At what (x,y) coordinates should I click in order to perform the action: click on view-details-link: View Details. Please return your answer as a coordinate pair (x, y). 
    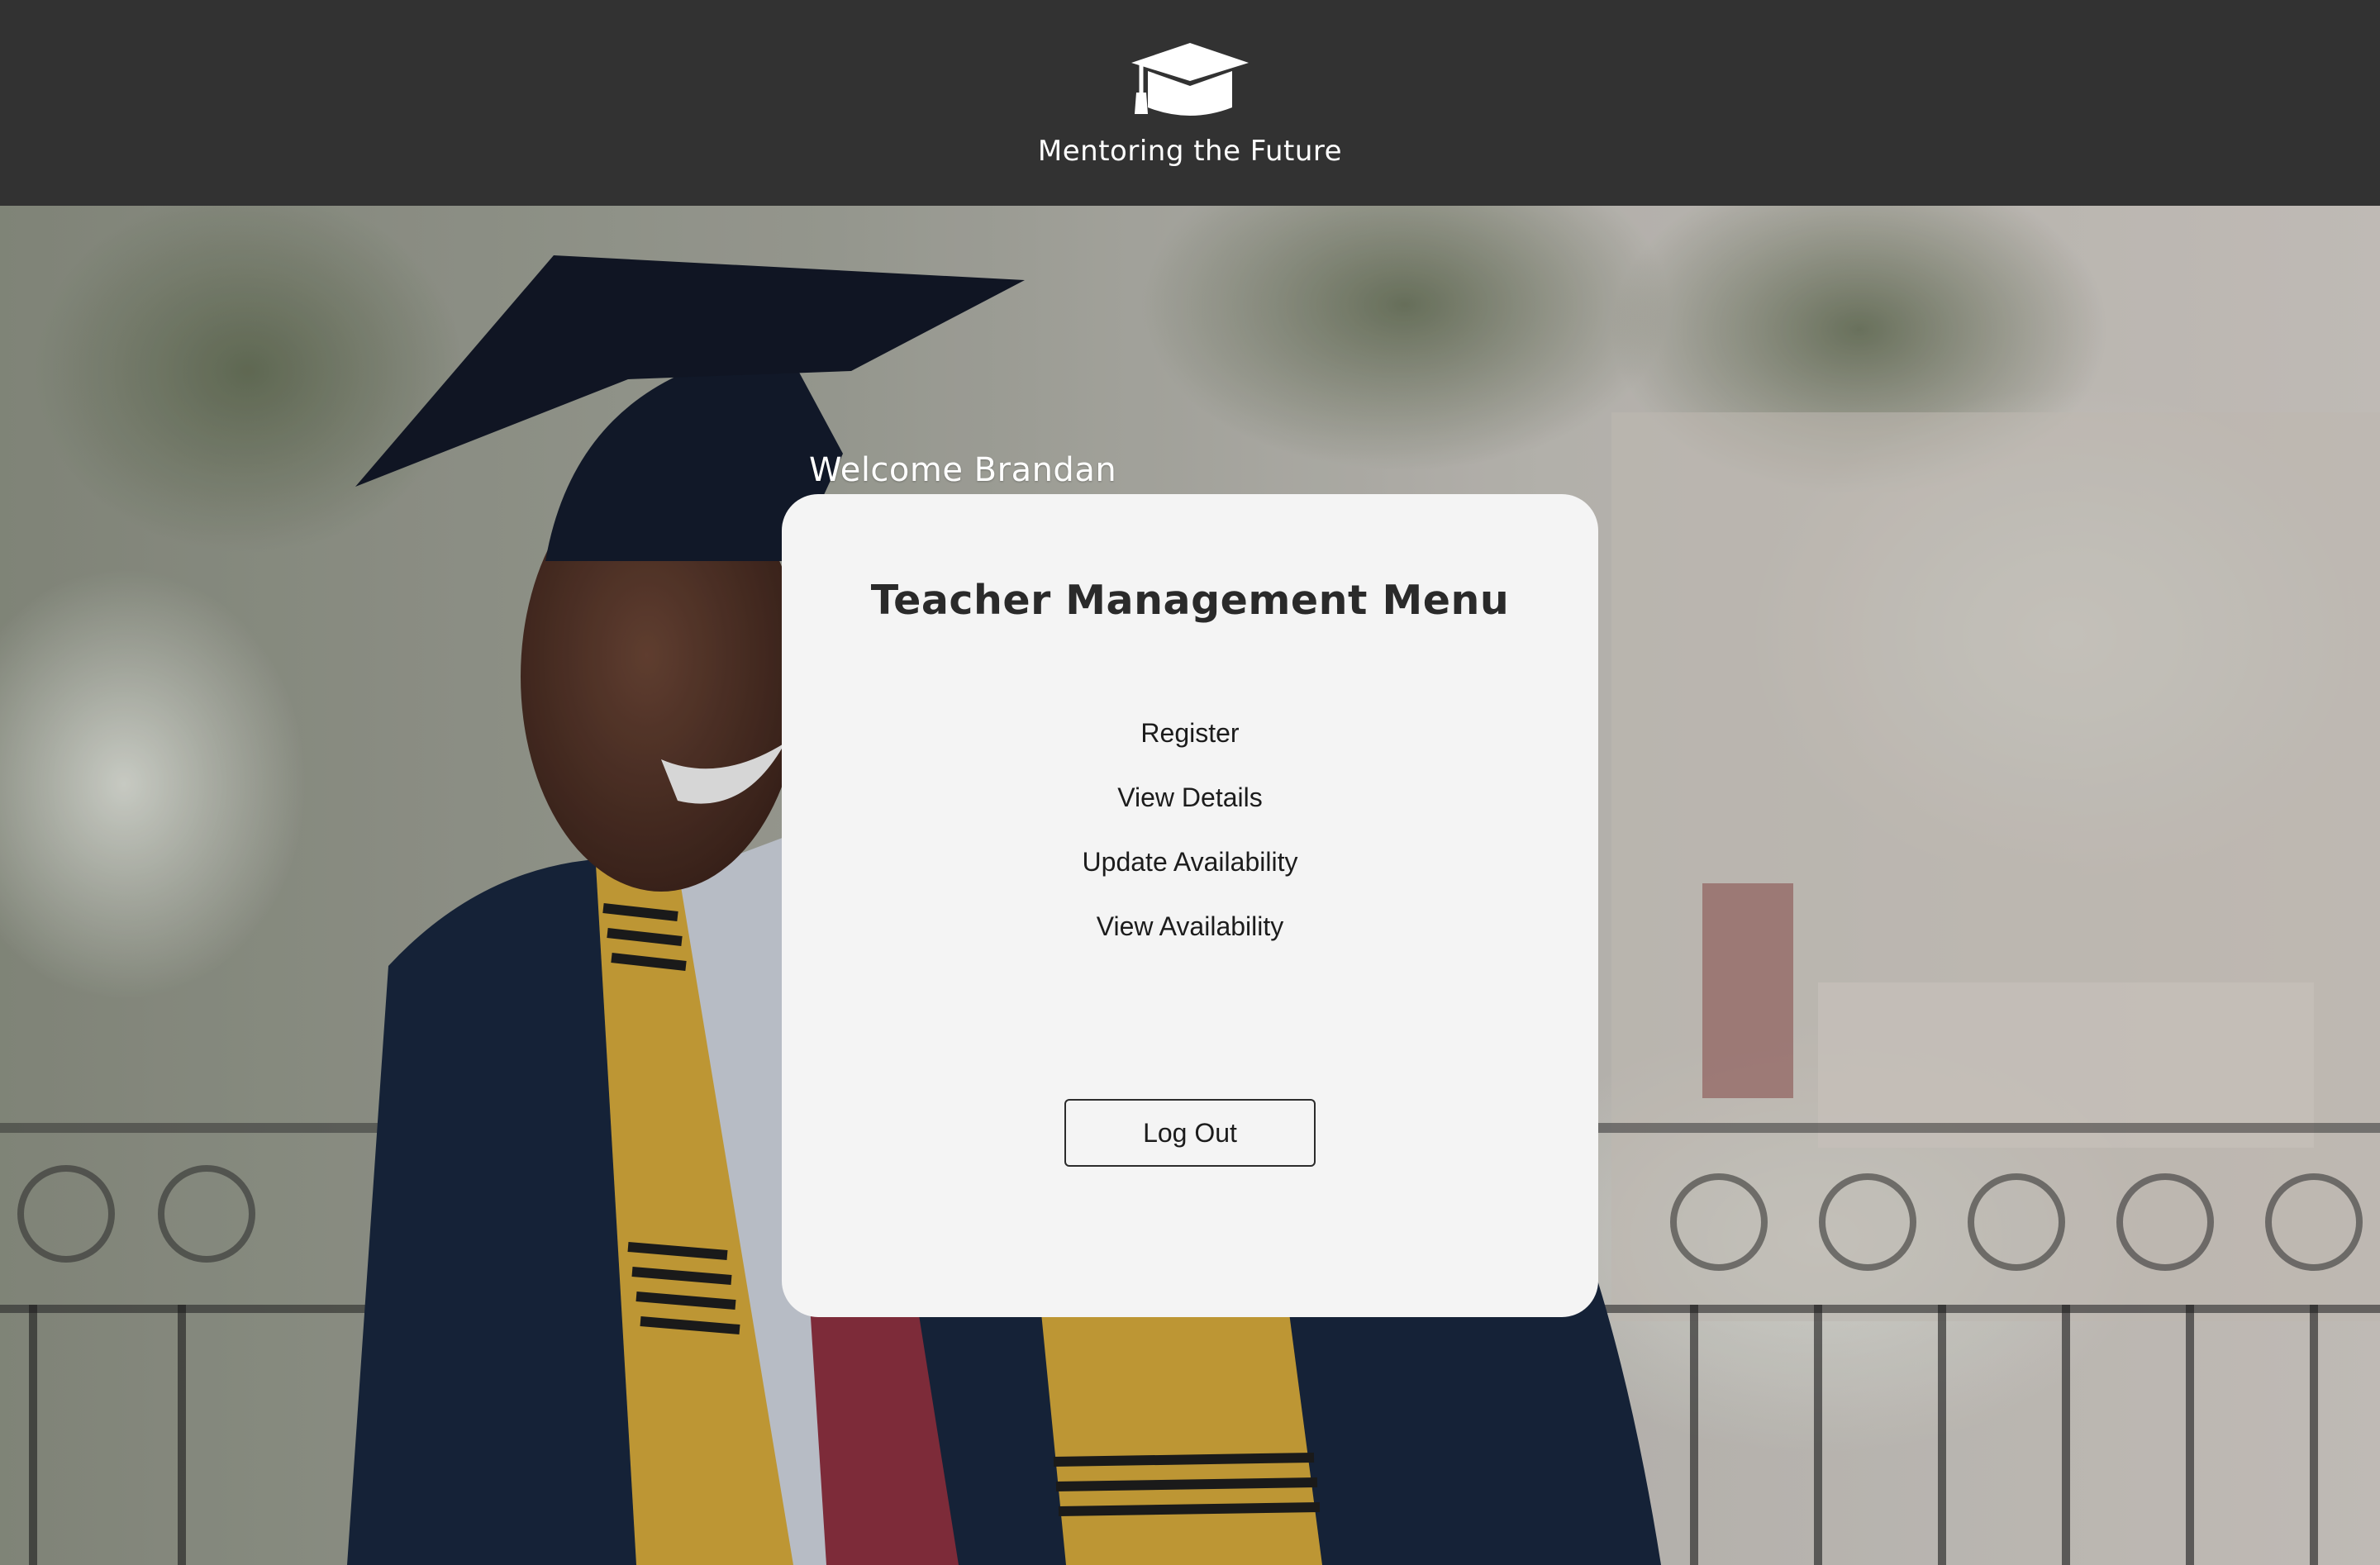
    Looking at the image, I should click on (1189, 797).